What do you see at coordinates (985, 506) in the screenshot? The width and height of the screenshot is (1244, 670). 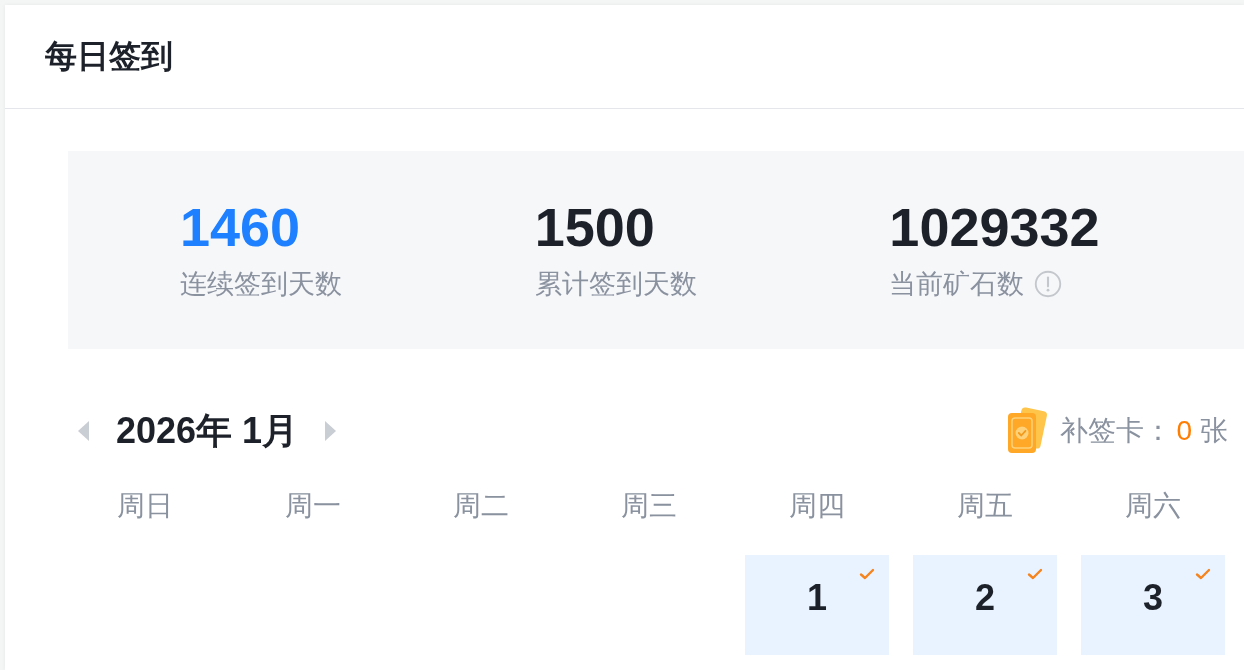 I see `weekday-label: 周五` at bounding box center [985, 506].